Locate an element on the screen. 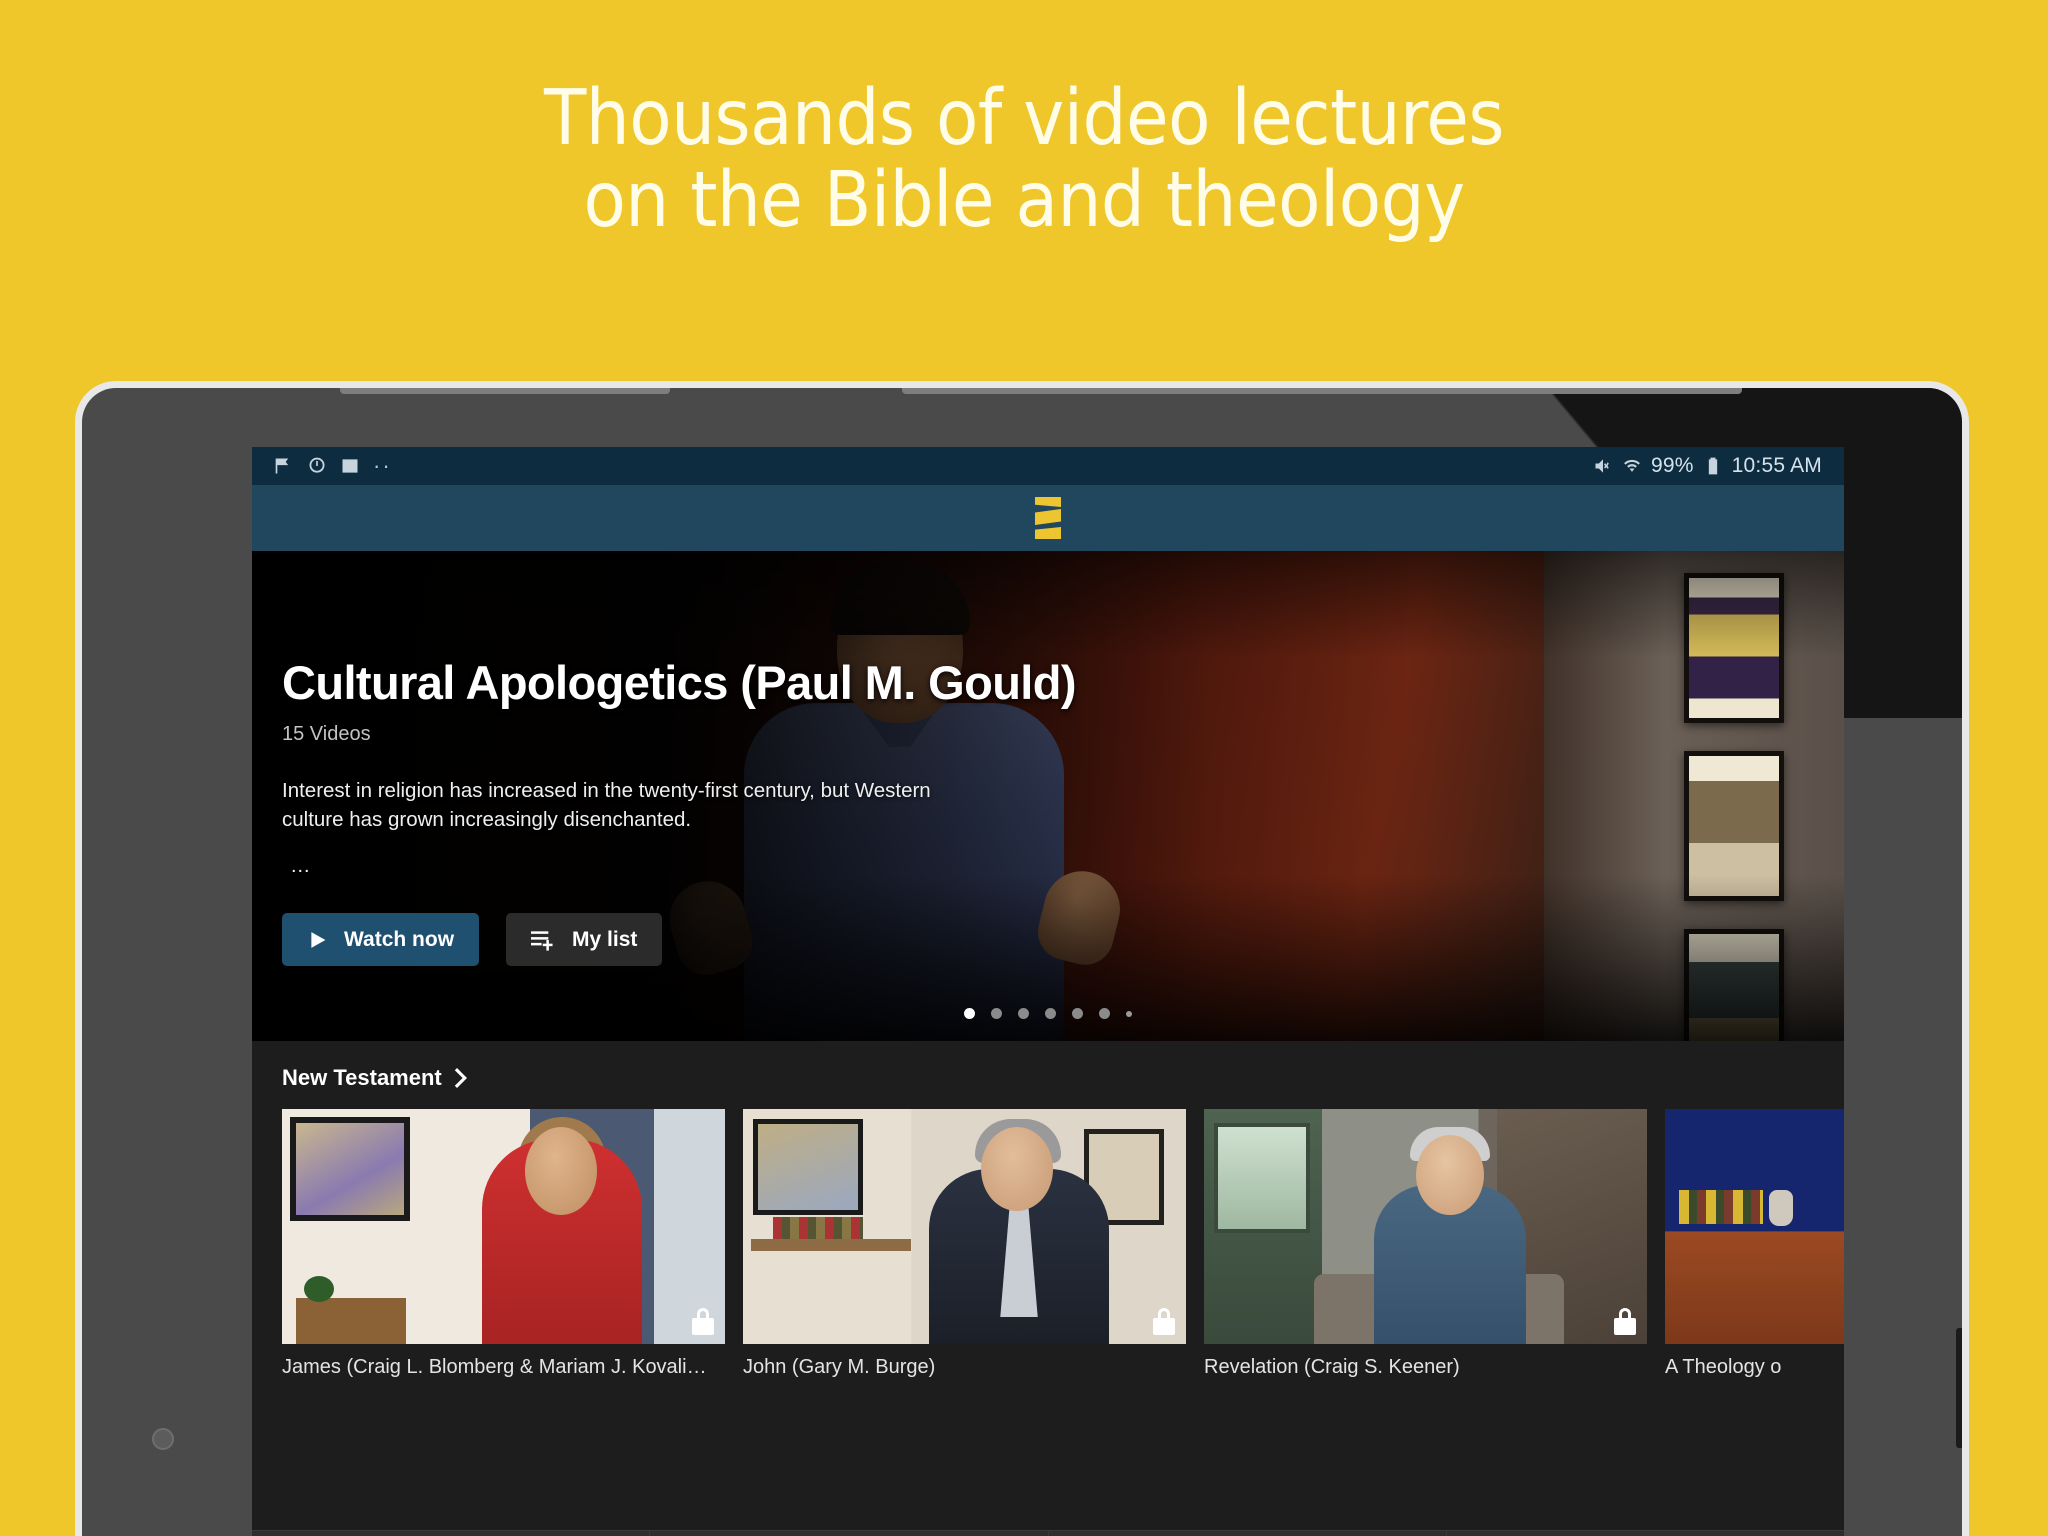  app-bar is located at coordinates (1048, 518).